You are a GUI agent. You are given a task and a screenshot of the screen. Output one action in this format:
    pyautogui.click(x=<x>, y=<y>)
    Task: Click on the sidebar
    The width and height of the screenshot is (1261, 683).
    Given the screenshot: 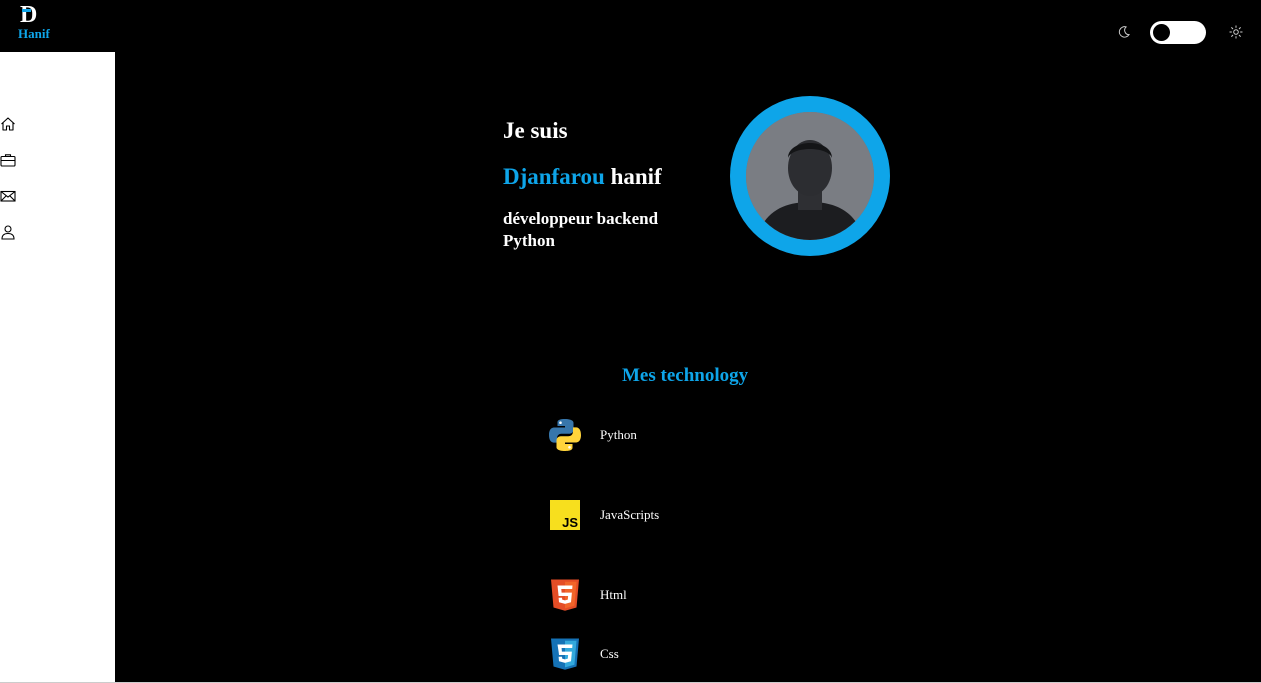 What is the action you would take?
    pyautogui.click(x=57, y=367)
    